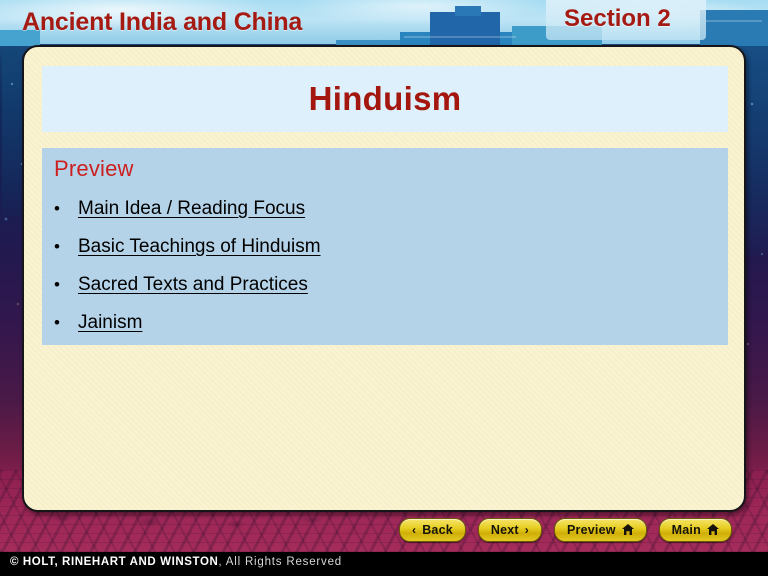  I want to click on chevron-left-icon: ‹, so click(414, 530).